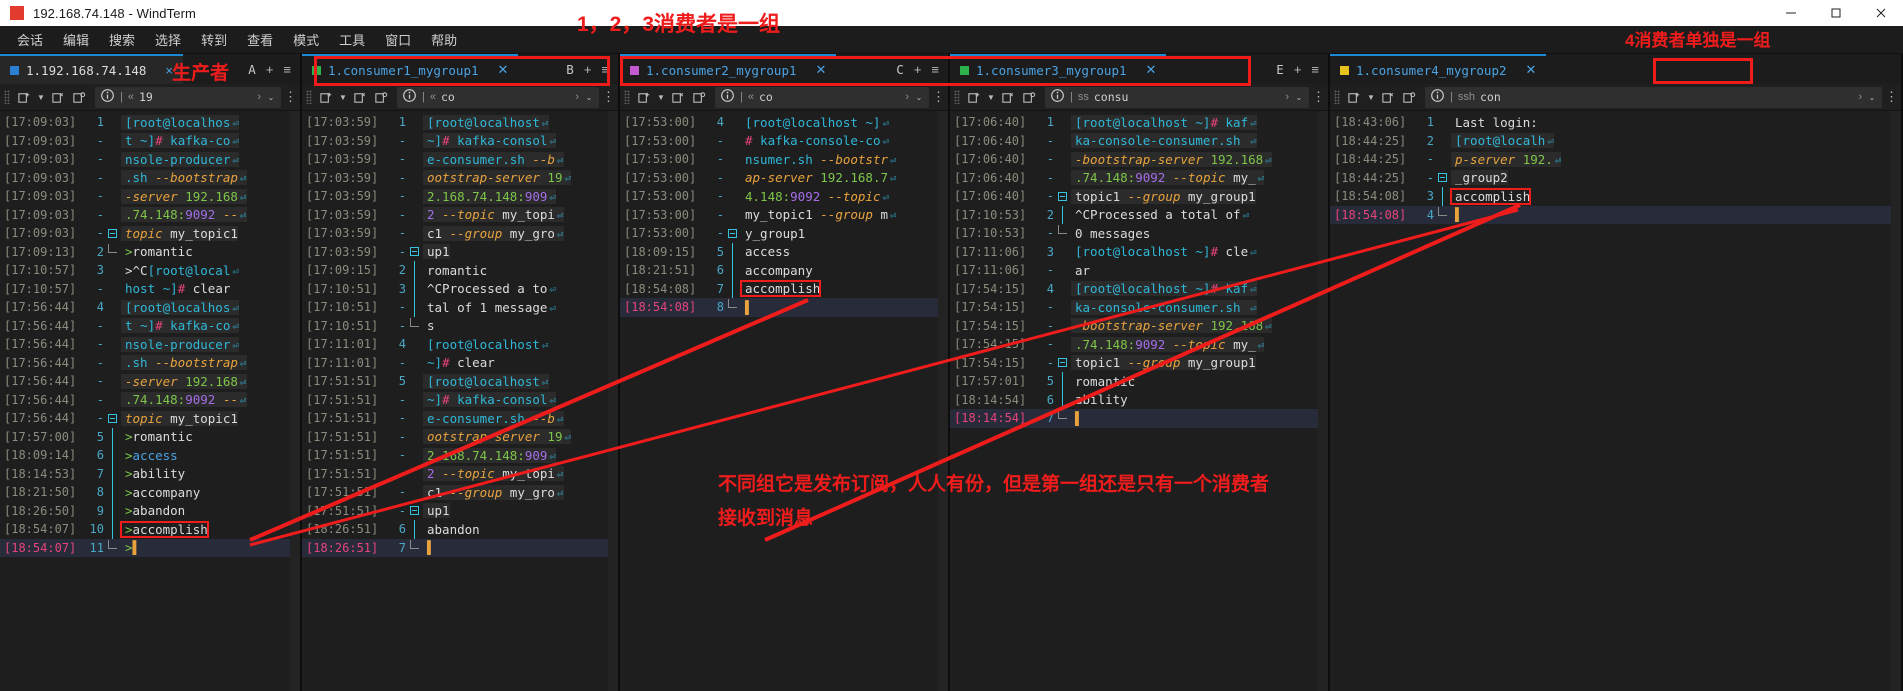 This screenshot has height=691, width=1903. What do you see at coordinates (1083, 97) in the screenshot?
I see `path-prev-icon: ss` at bounding box center [1083, 97].